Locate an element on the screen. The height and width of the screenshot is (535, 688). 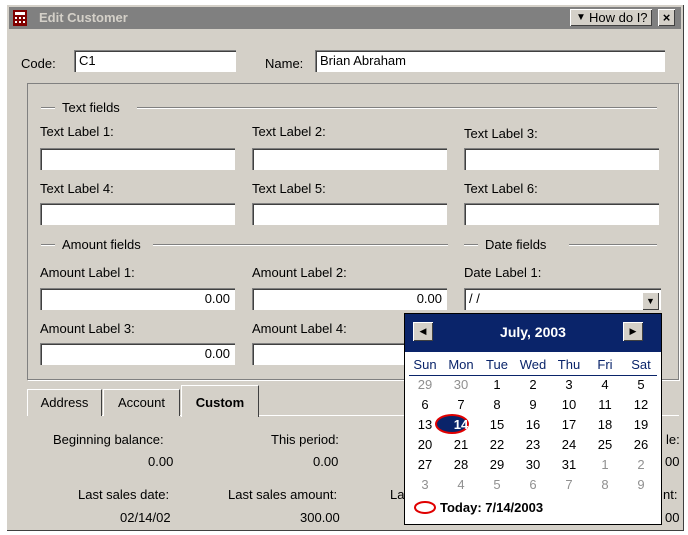
calendar-day: 21 is located at coordinates (461, 444).